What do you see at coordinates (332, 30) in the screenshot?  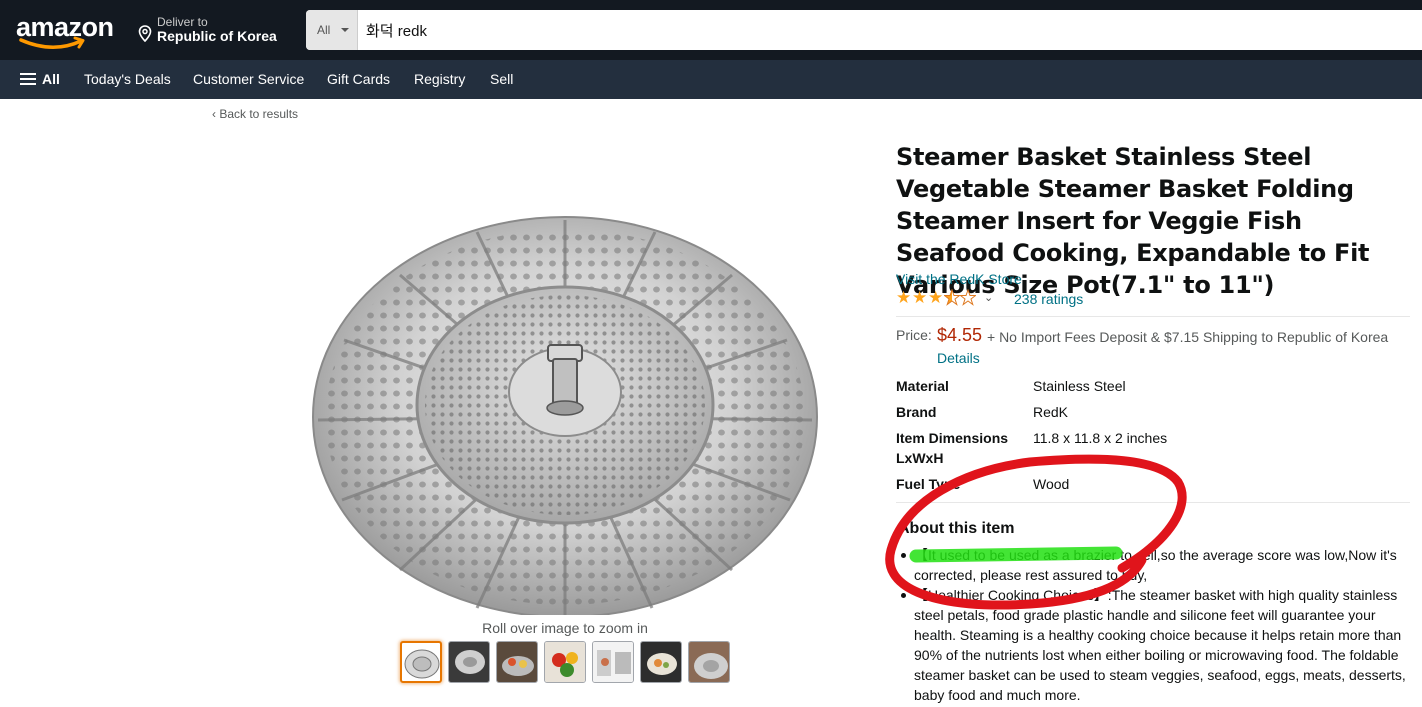 I see `search-category-dropdown: All` at bounding box center [332, 30].